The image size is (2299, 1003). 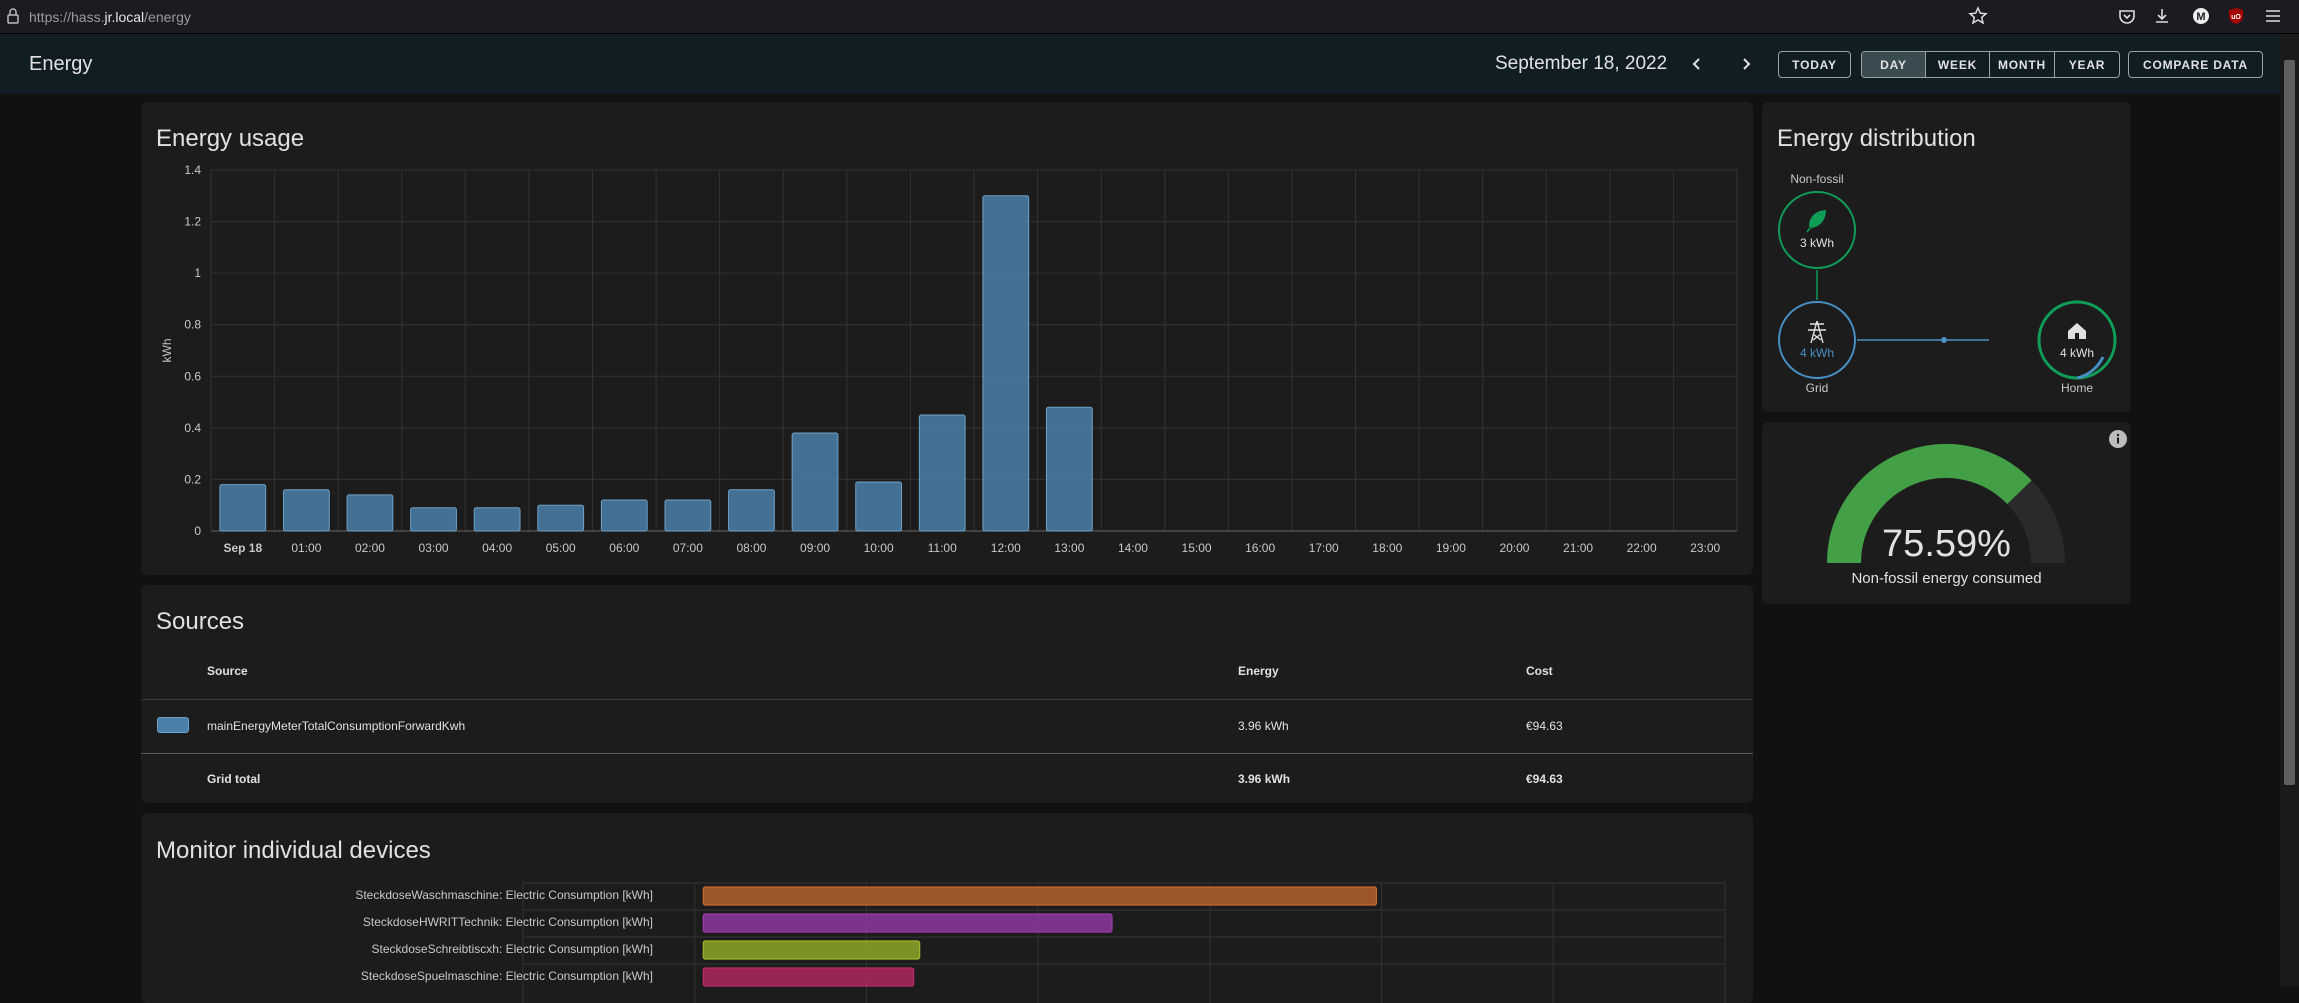 What do you see at coordinates (192, 170) in the screenshot?
I see `y-tick-label: 1.4` at bounding box center [192, 170].